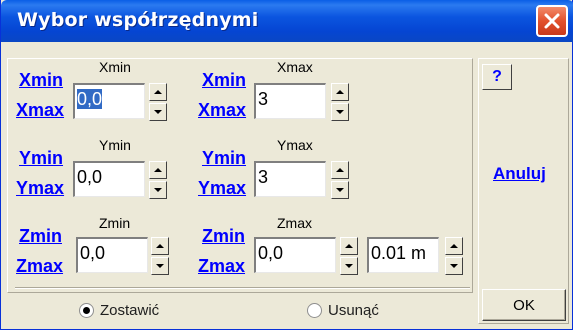  I want to click on ymax-link-2: Ymax, so click(222, 188).